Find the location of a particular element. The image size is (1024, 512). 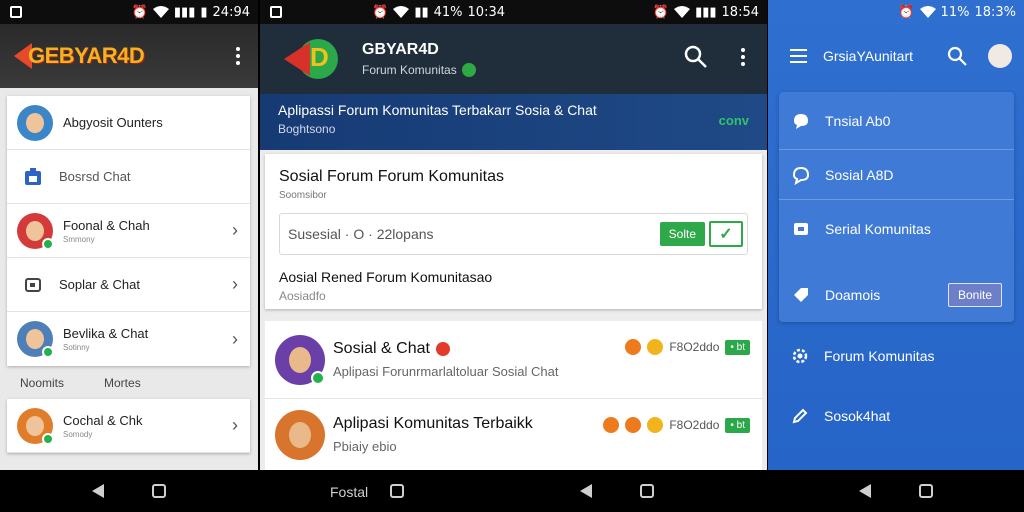

brand-logo: D is located at coordinates (316, 59).